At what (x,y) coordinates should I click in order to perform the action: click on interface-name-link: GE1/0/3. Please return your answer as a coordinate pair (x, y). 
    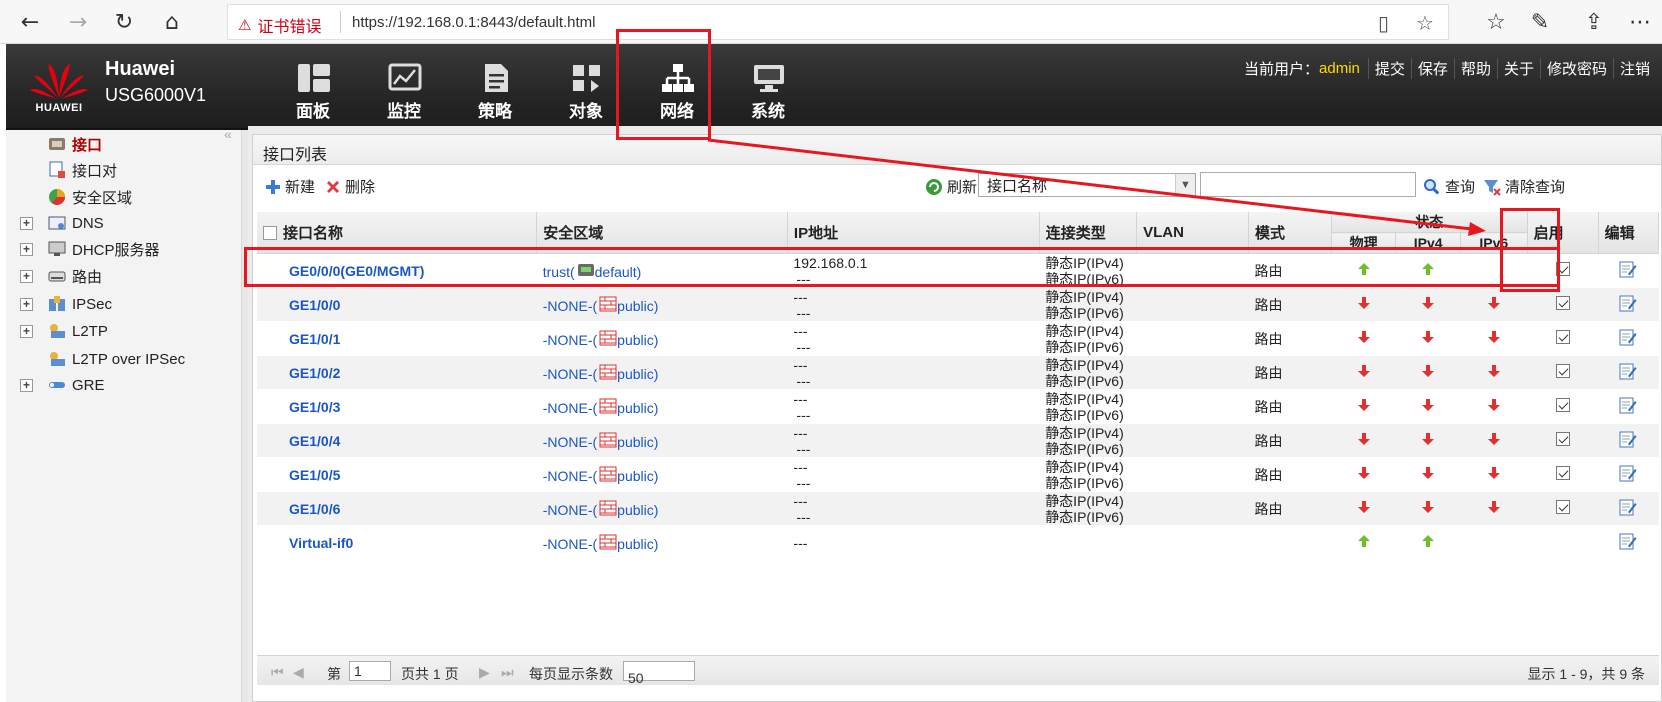
    Looking at the image, I should click on (397, 406).